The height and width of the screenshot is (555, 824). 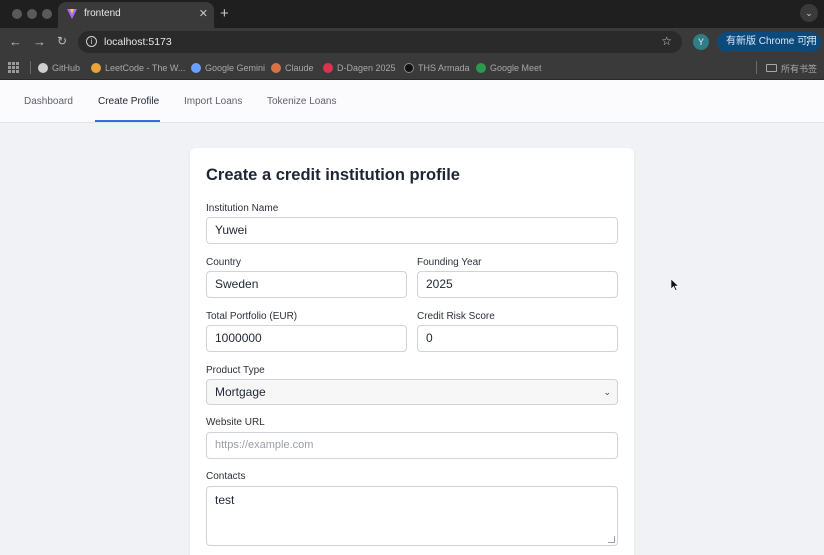 I want to click on reload-icon: ↻, so click(x=62, y=41).